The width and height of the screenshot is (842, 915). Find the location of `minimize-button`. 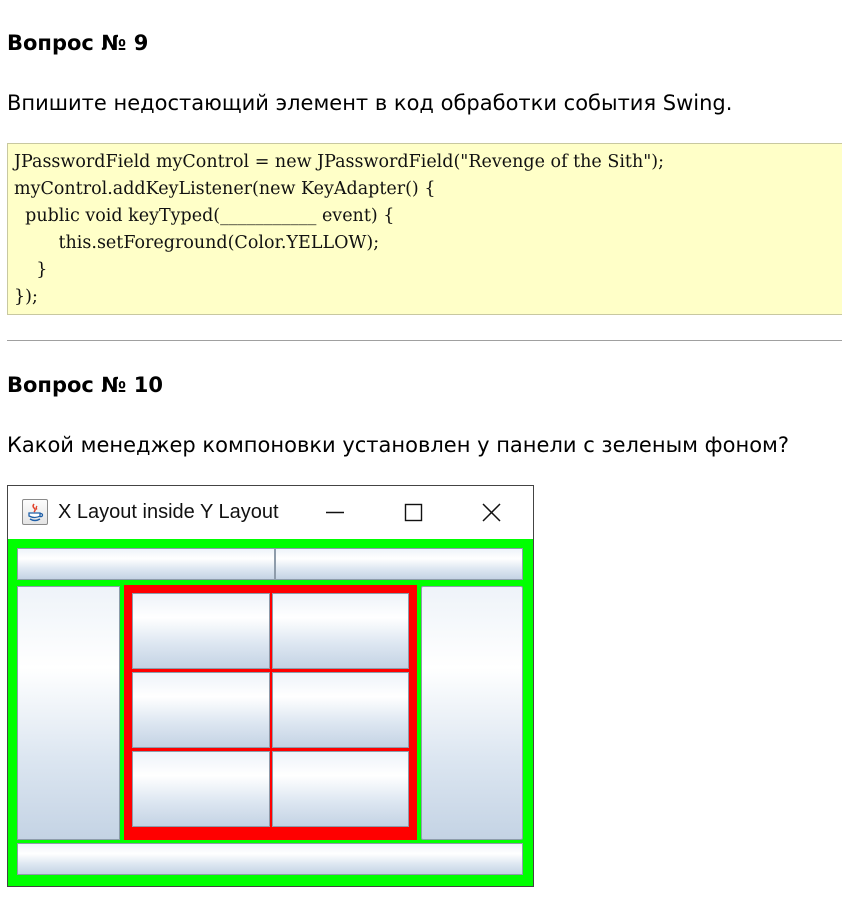

minimize-button is located at coordinates (335, 512).